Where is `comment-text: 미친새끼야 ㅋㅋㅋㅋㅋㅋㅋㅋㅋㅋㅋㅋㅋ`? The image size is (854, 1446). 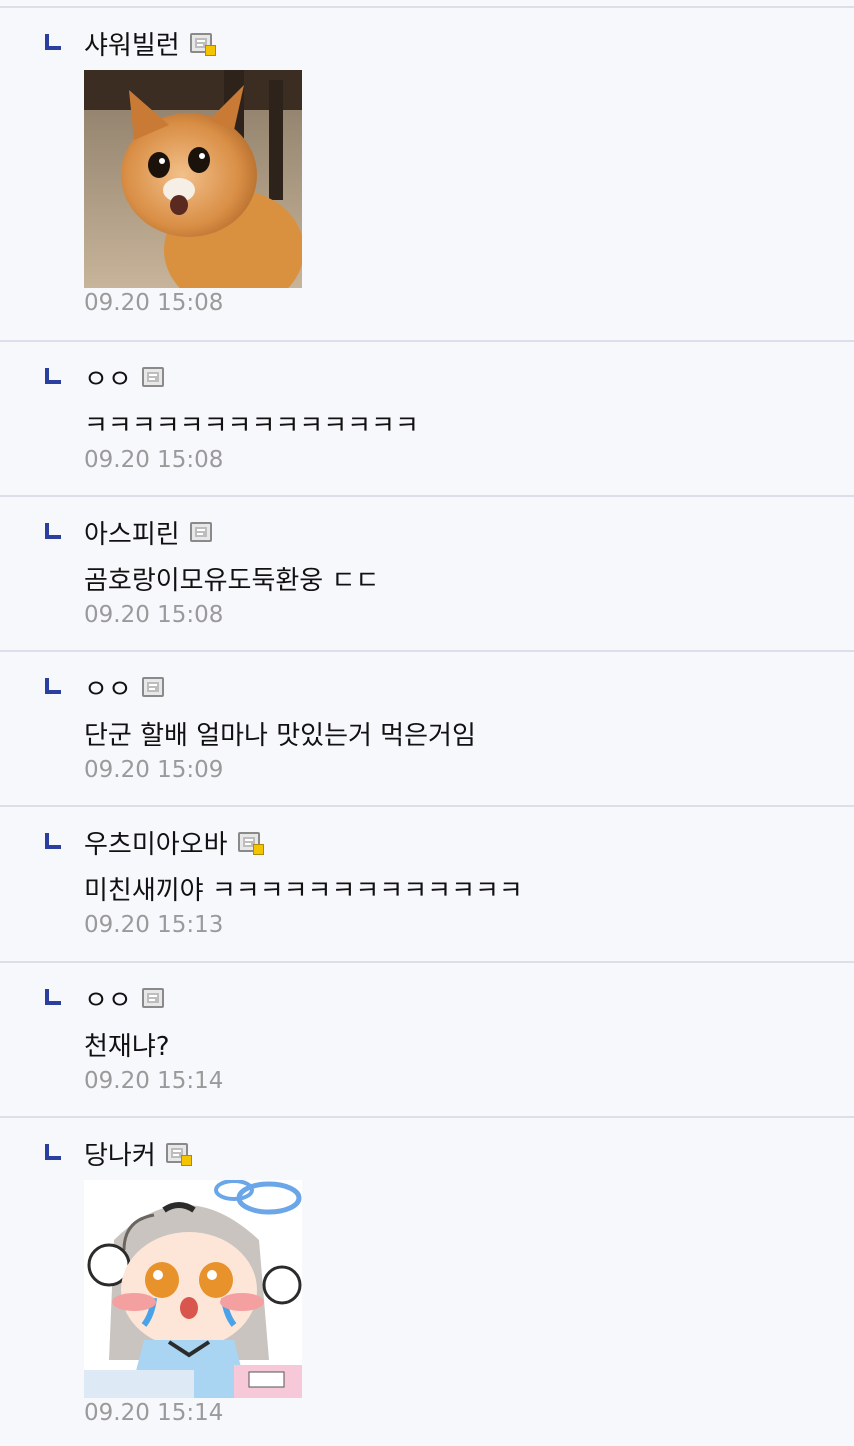 comment-text: 미친새끼야 ㅋㅋㅋㅋㅋㅋㅋㅋㅋㅋㅋㅋㅋ is located at coordinates (303, 891).